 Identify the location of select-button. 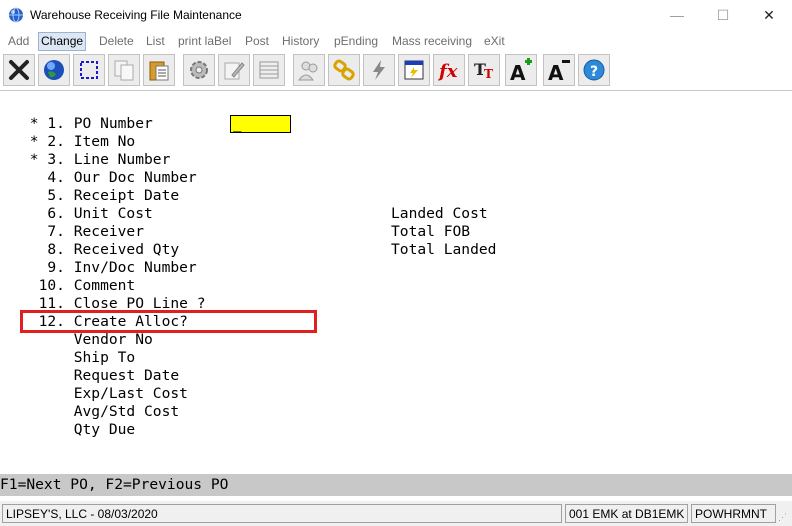
(89, 70).